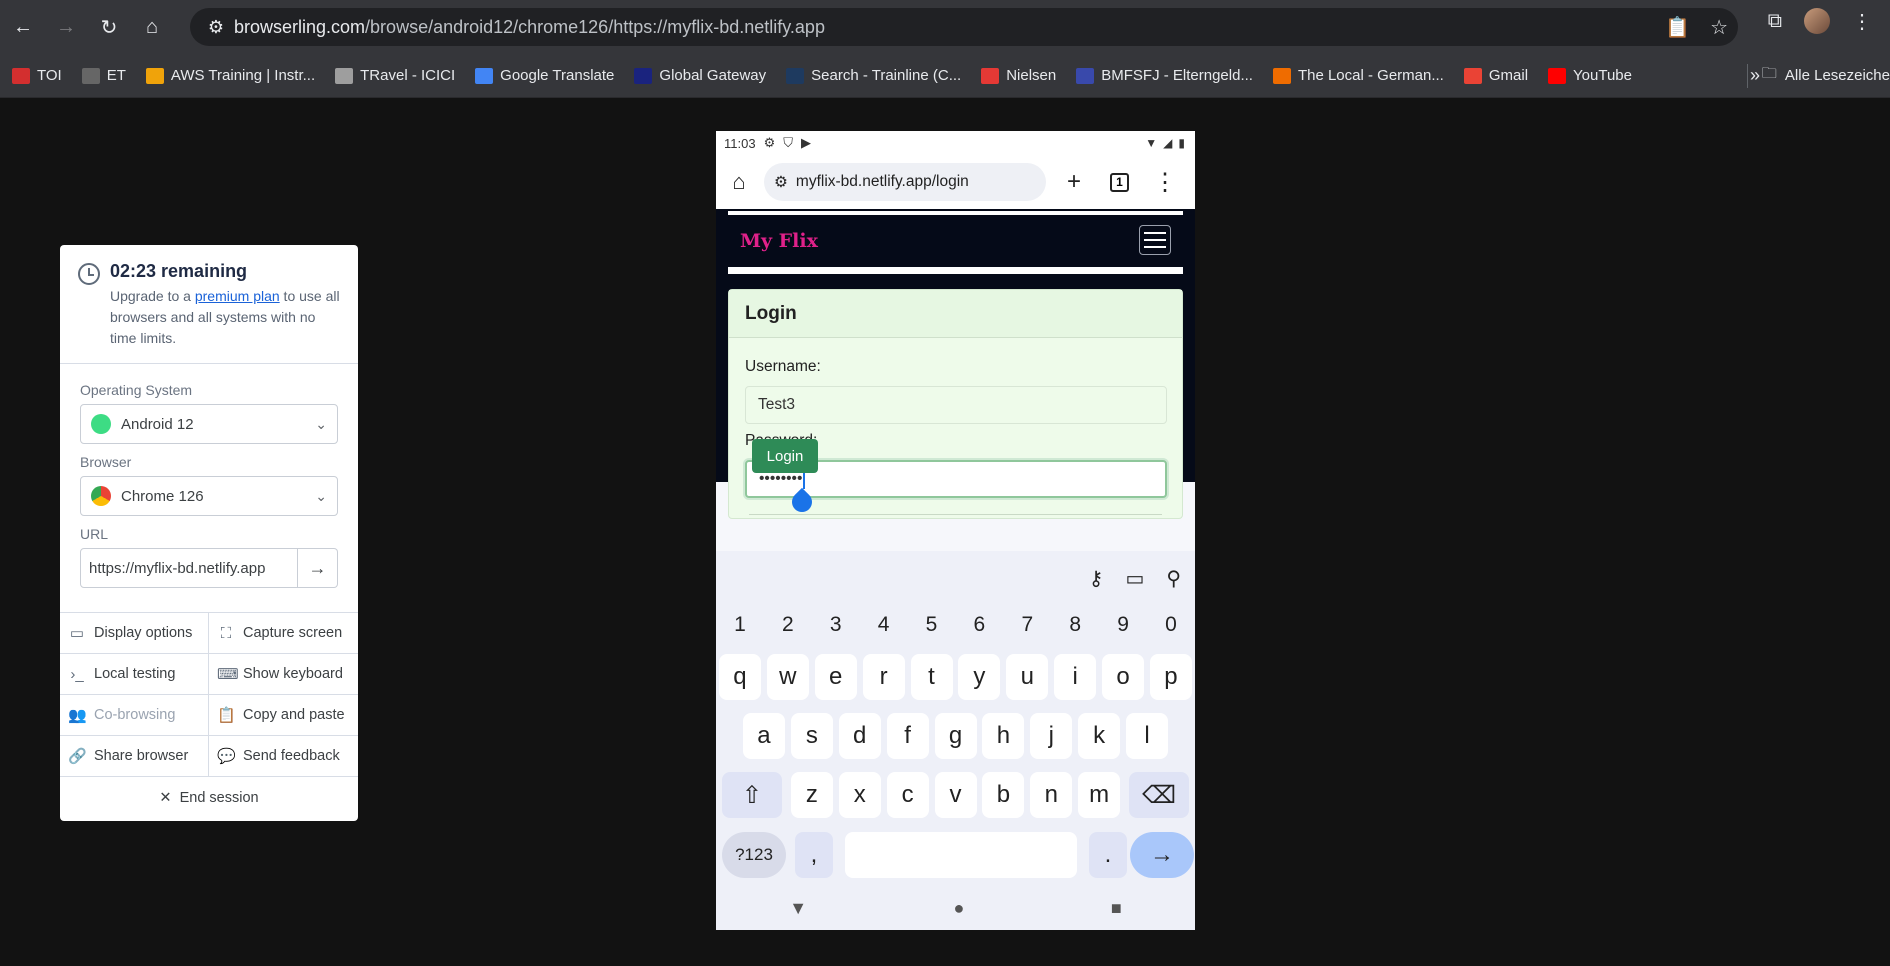 This screenshot has width=1890, height=966. I want to click on display-options-button: ▭ Display options, so click(134, 633).